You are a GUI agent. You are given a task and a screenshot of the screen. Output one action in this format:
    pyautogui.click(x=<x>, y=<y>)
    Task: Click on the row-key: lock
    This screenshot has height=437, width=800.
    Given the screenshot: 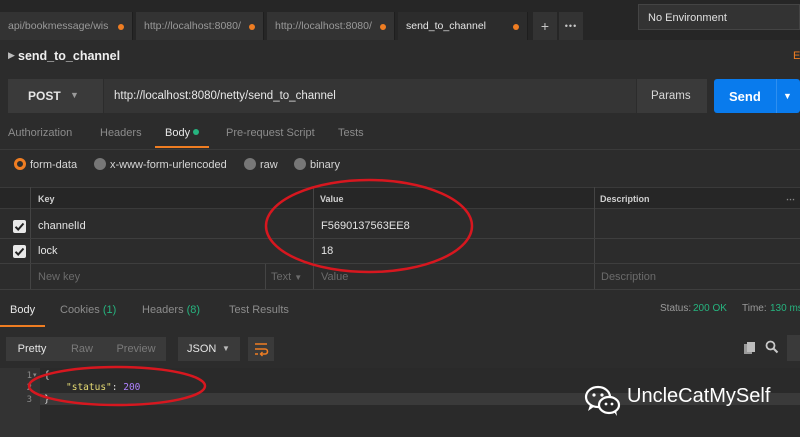 What is the action you would take?
    pyautogui.click(x=48, y=251)
    